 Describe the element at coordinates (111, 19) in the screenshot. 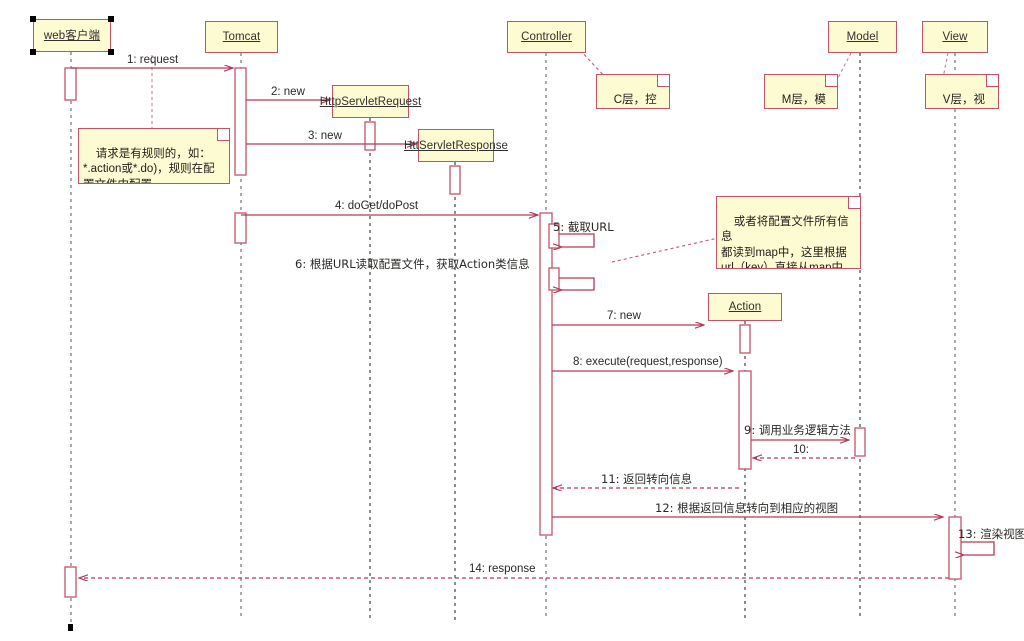

I see `selection-handle-ne` at that location.